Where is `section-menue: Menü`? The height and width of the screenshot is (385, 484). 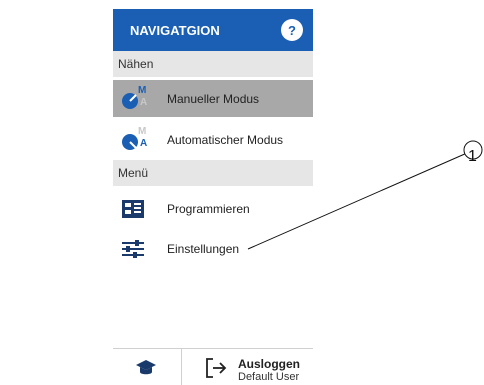
section-menue: Menü is located at coordinates (213, 173).